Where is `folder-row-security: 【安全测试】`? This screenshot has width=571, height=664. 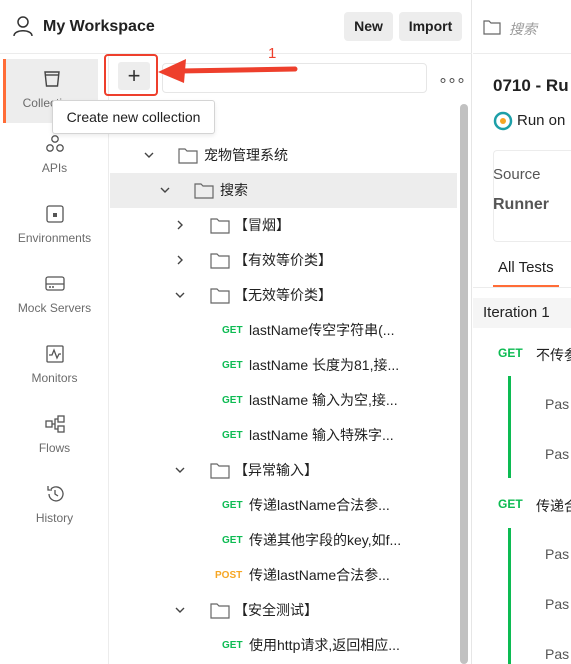
folder-row-security: 【安全测试】 is located at coordinates (283, 610).